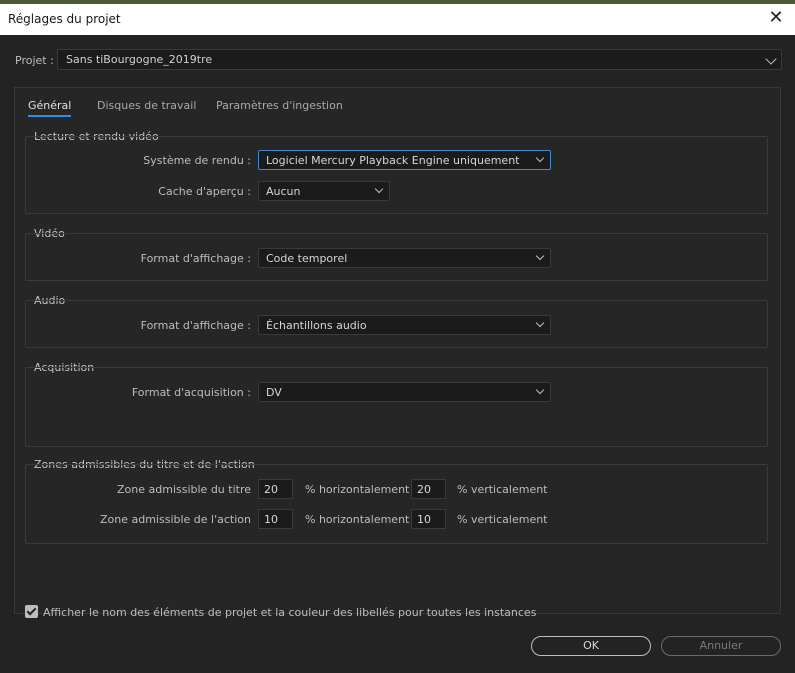  I want to click on audio-display-format-value: Échantillons audio, so click(316, 325).